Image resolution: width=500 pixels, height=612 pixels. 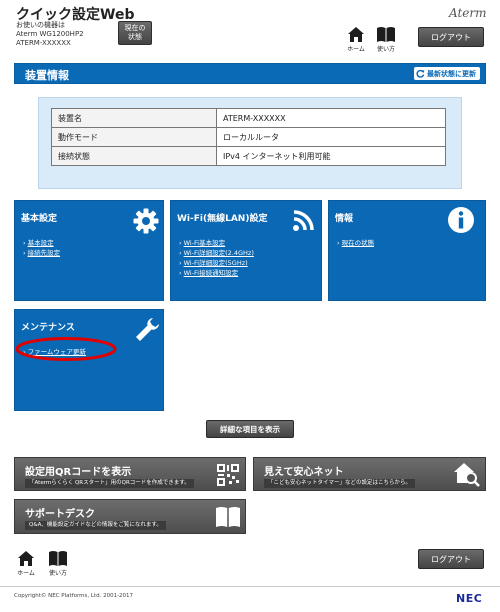 What do you see at coordinates (216, 253) in the screenshot?
I see `link-wifi-24ghz: Wi-Fi詳細設定(2.4GHz)` at bounding box center [216, 253].